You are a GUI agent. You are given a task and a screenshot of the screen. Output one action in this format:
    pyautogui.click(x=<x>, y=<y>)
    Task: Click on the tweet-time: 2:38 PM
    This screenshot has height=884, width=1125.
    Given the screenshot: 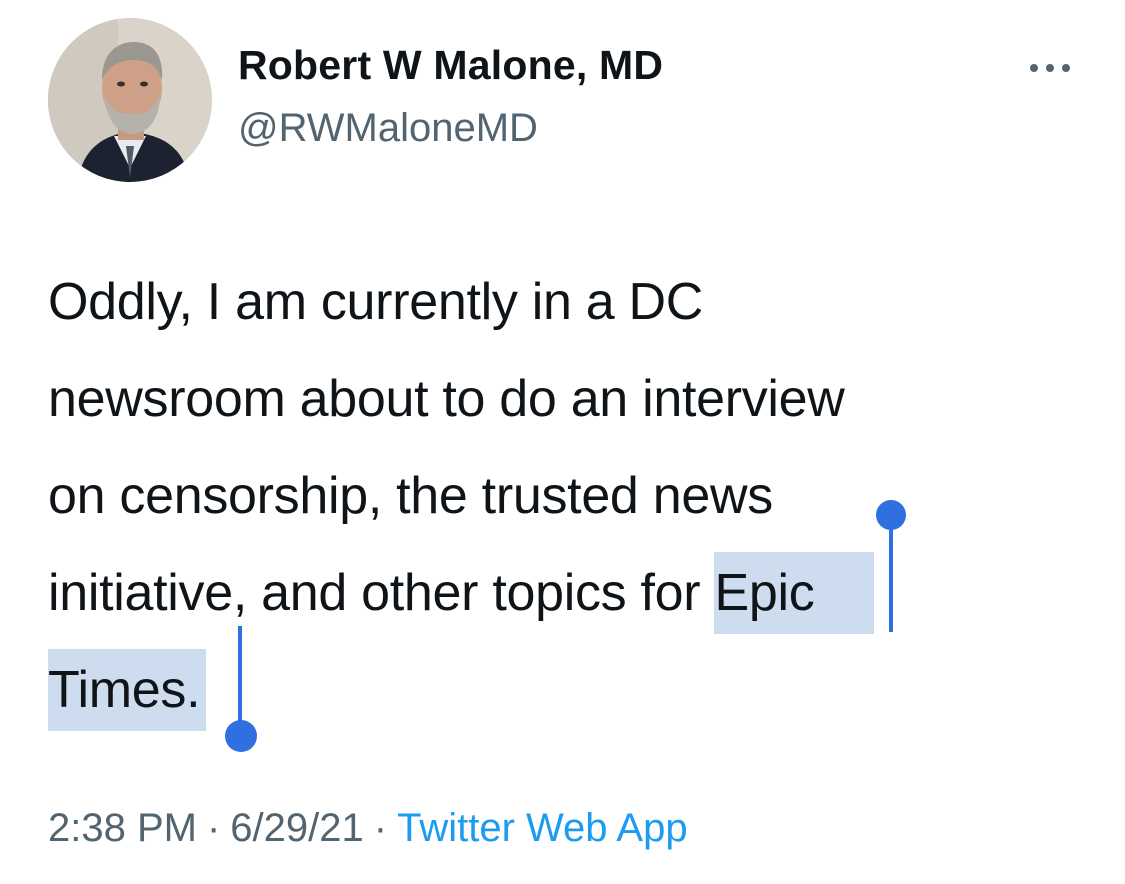 What is the action you would take?
    pyautogui.click(x=122, y=828)
    